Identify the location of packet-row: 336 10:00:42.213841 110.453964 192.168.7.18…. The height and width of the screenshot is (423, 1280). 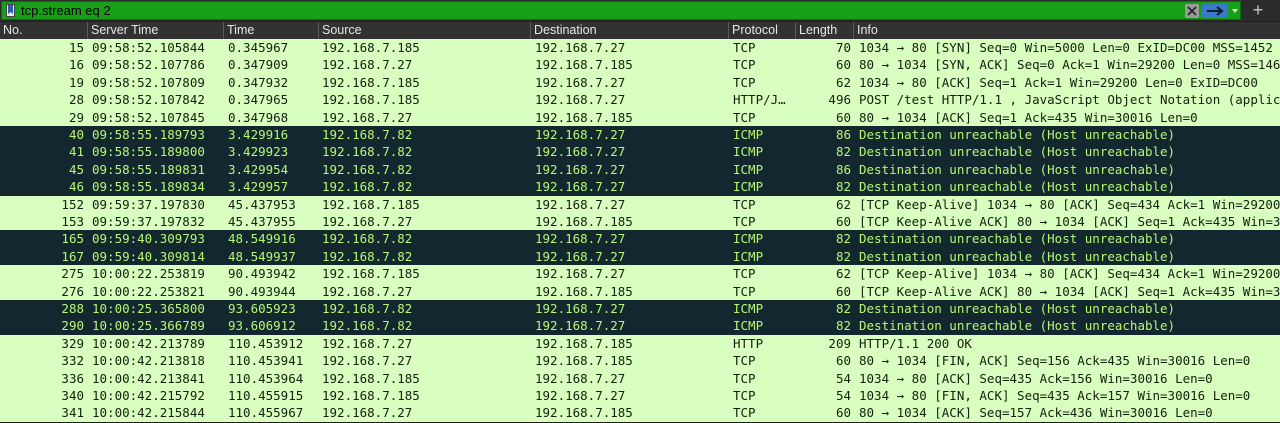
(640, 378).